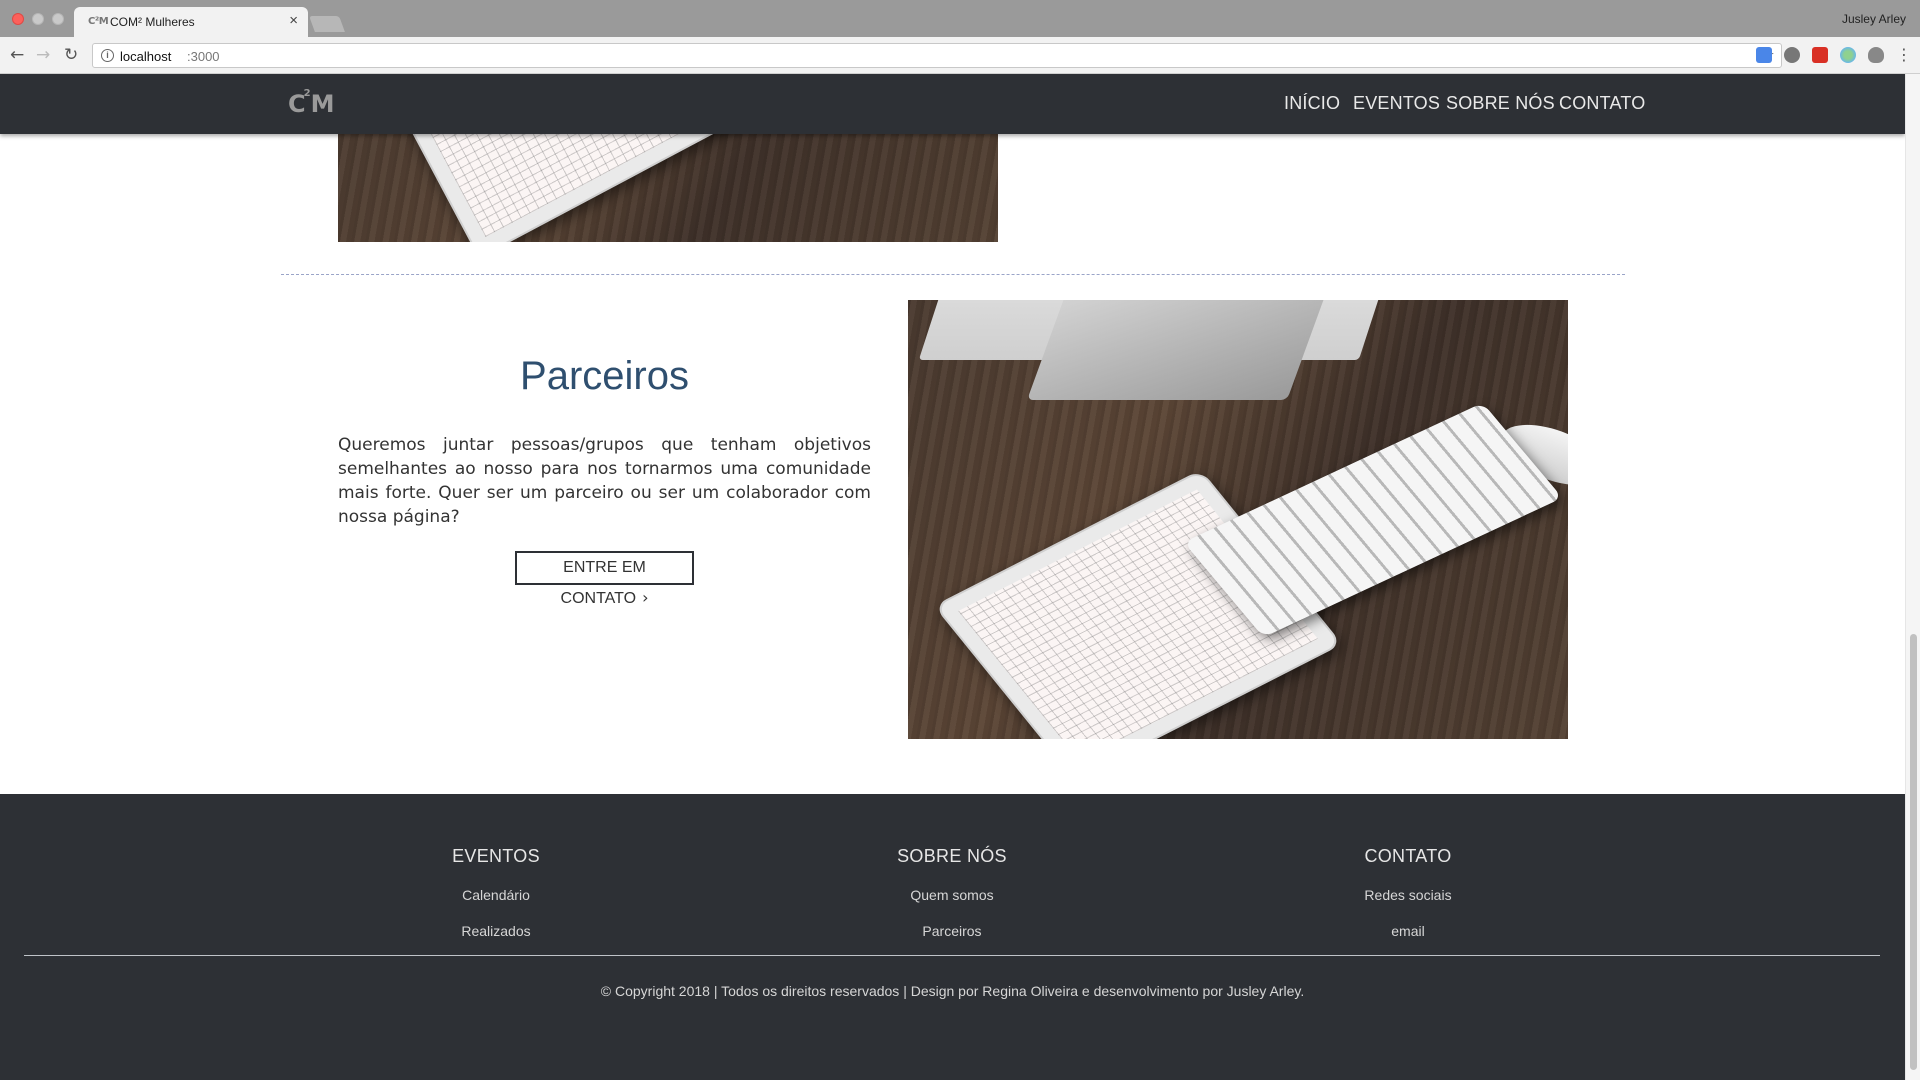 The height and width of the screenshot is (1080, 1920). Describe the element at coordinates (1312, 103) in the screenshot. I see `nav-link-inicio: INÍCIO` at that location.